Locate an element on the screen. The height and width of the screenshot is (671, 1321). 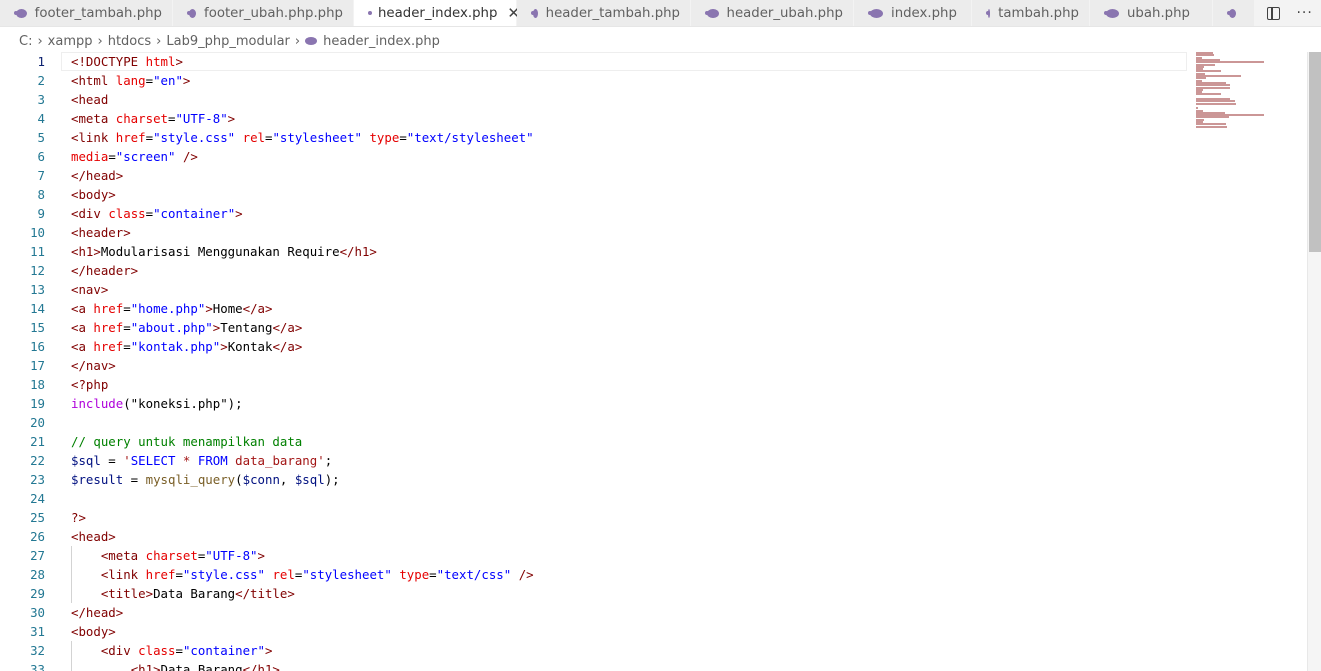
code-line: 22 $sql = 'SELECT * FROM data_barang'; is located at coordinates (595, 460).